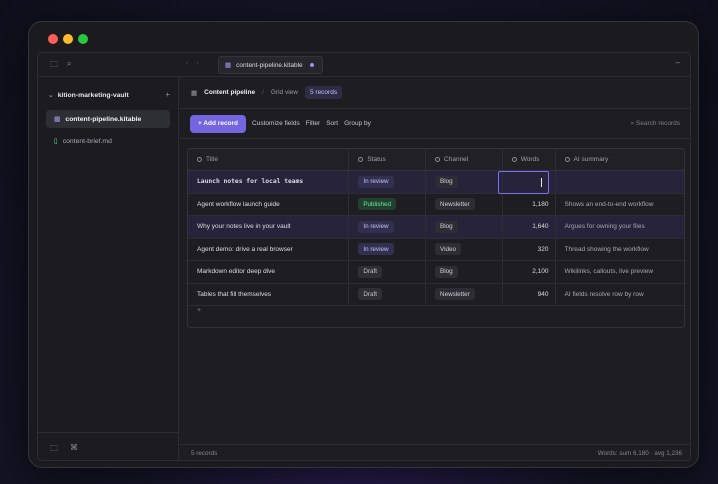  What do you see at coordinates (108, 141) in the screenshot?
I see `sidebar-file-content-brief: ▯ content-brief.md` at bounding box center [108, 141].